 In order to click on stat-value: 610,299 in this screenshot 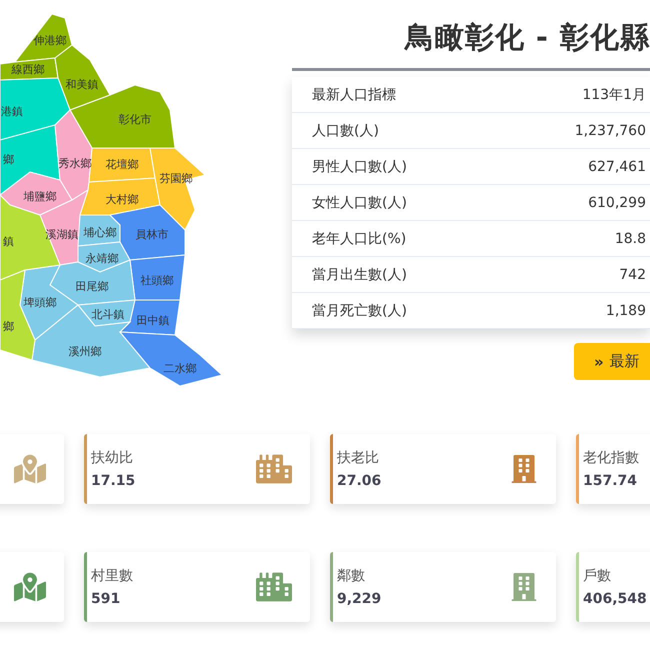, I will do `click(617, 202)`.